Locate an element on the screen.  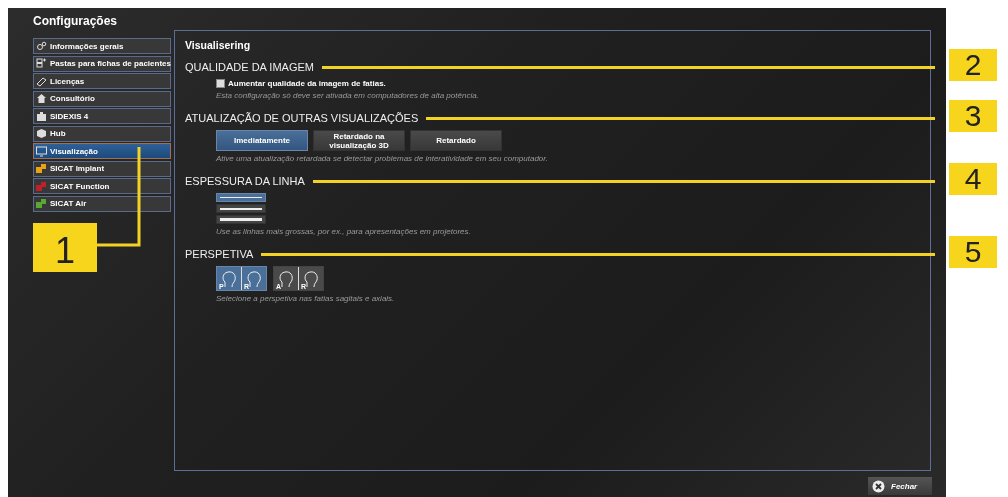
sidebar-item: Consultório is located at coordinates (102, 98).